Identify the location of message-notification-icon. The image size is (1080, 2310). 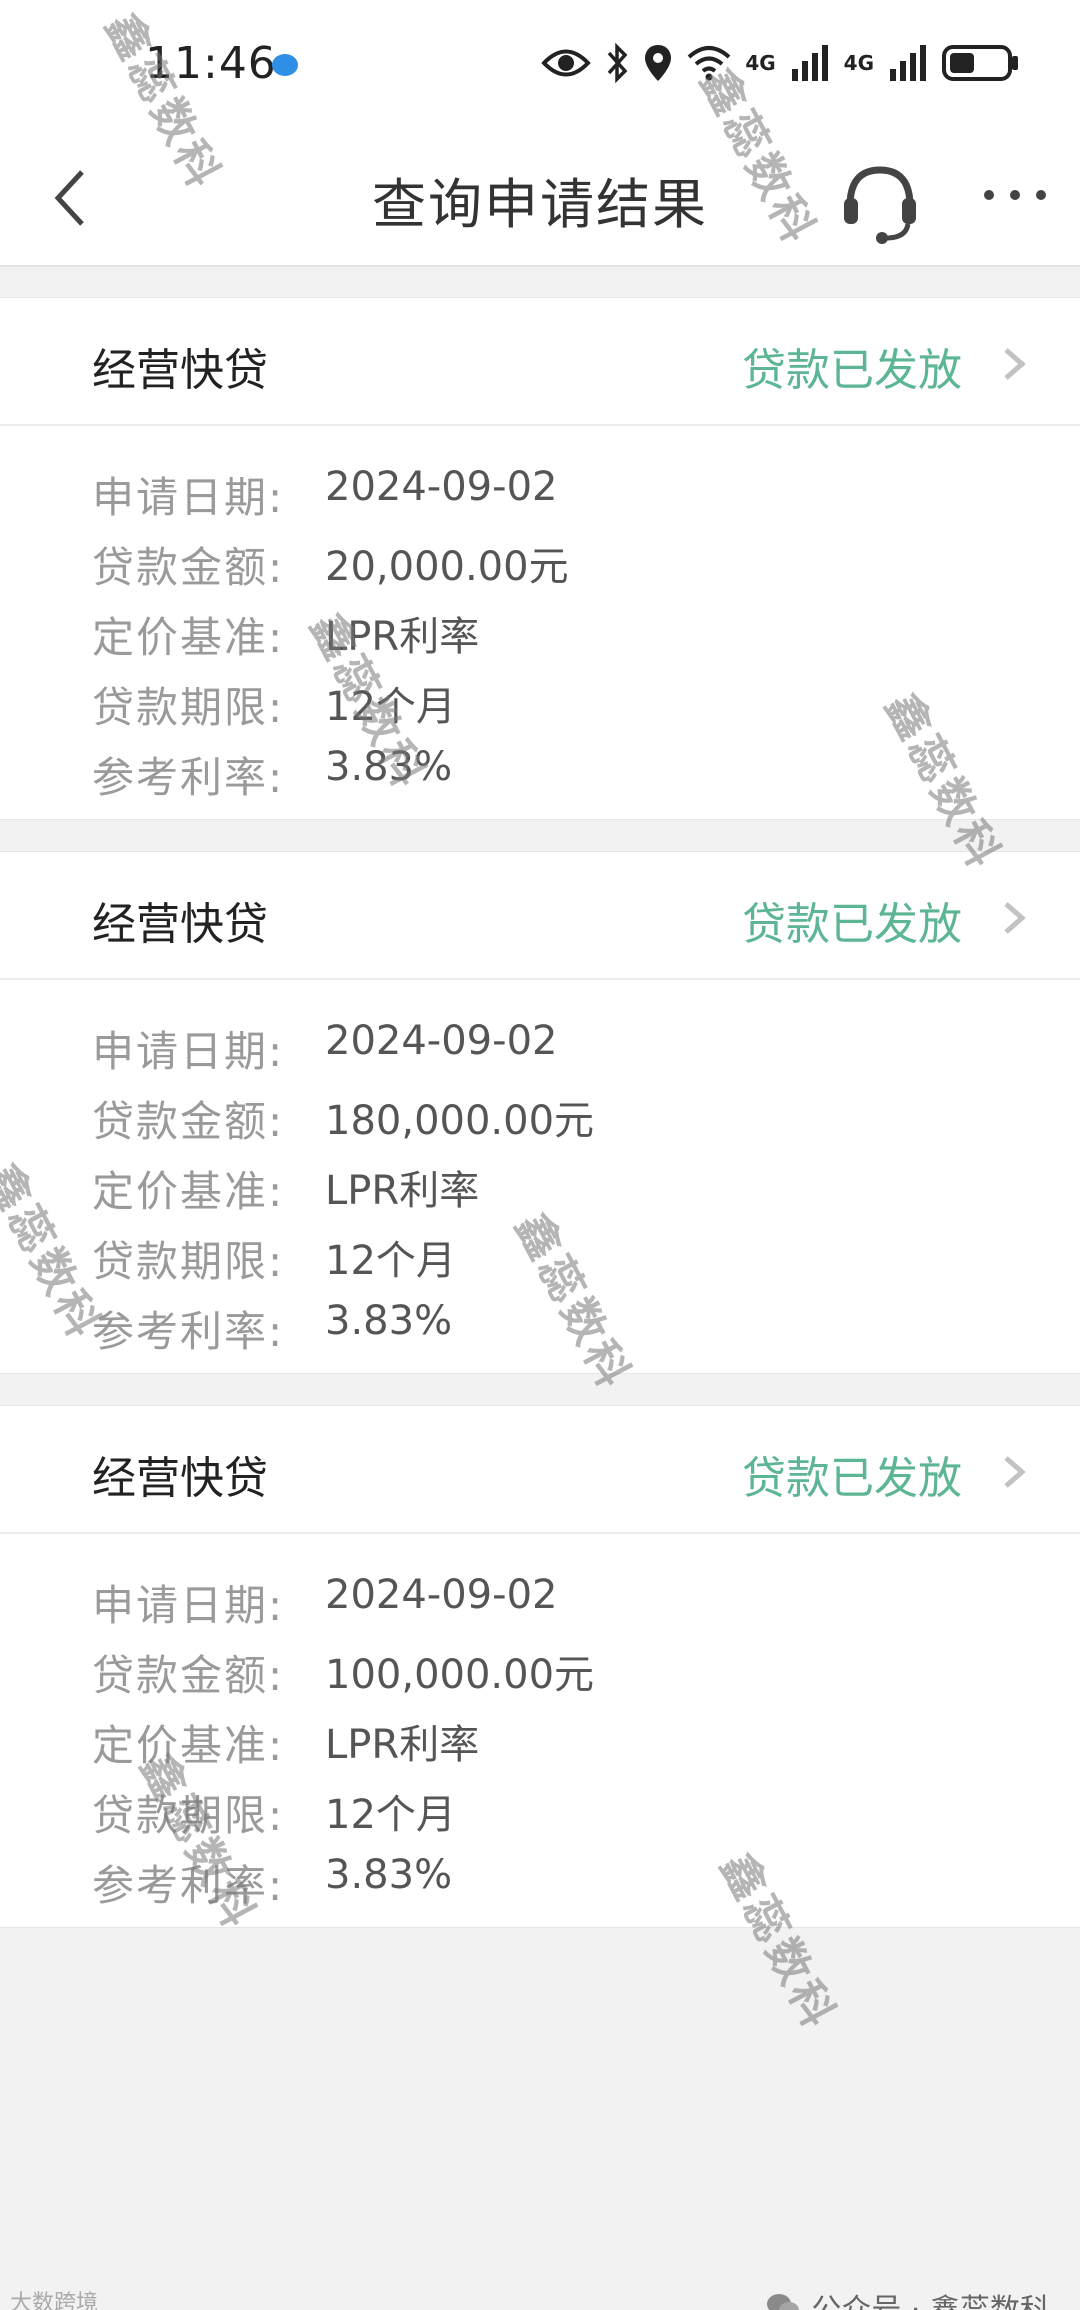
(285, 65).